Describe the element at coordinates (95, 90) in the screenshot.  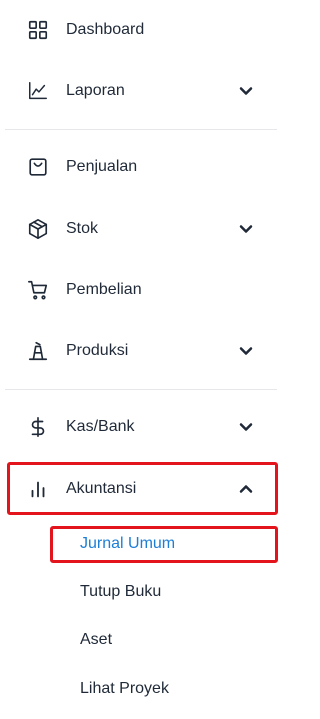
I see `sidebar-item-label: Laporan` at that location.